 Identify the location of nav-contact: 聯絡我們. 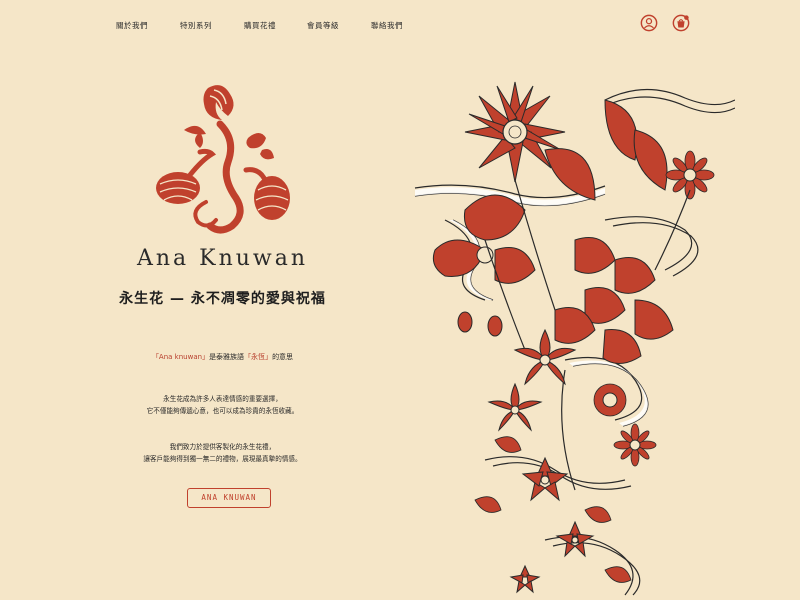
(387, 25).